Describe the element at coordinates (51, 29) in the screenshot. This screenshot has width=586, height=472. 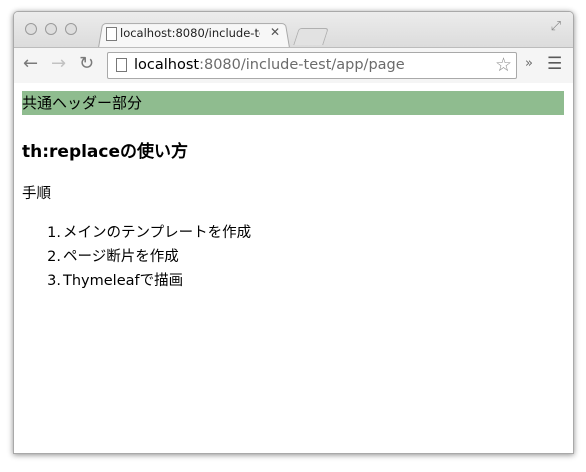
I see `minimize-window-button` at that location.